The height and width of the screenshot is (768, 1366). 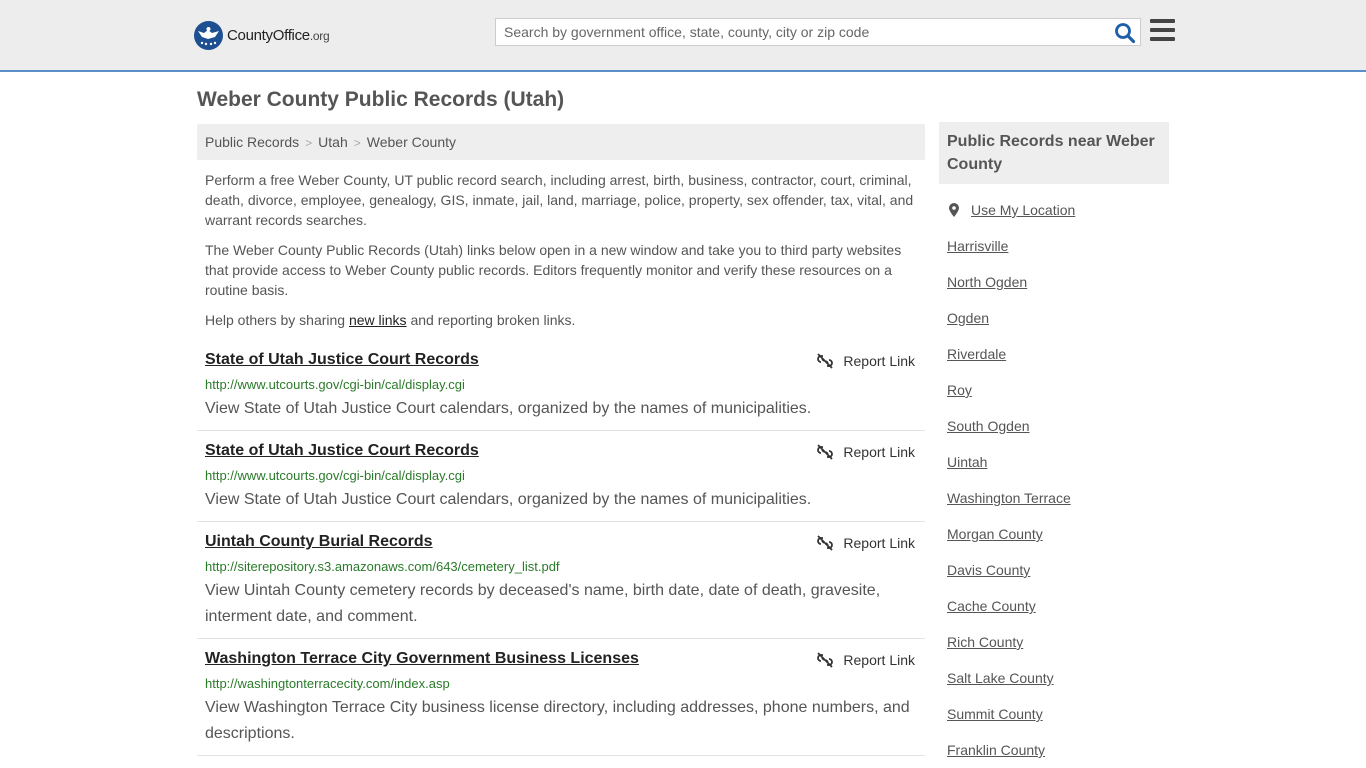 I want to click on logo-eagle-icon, so click(x=208, y=35).